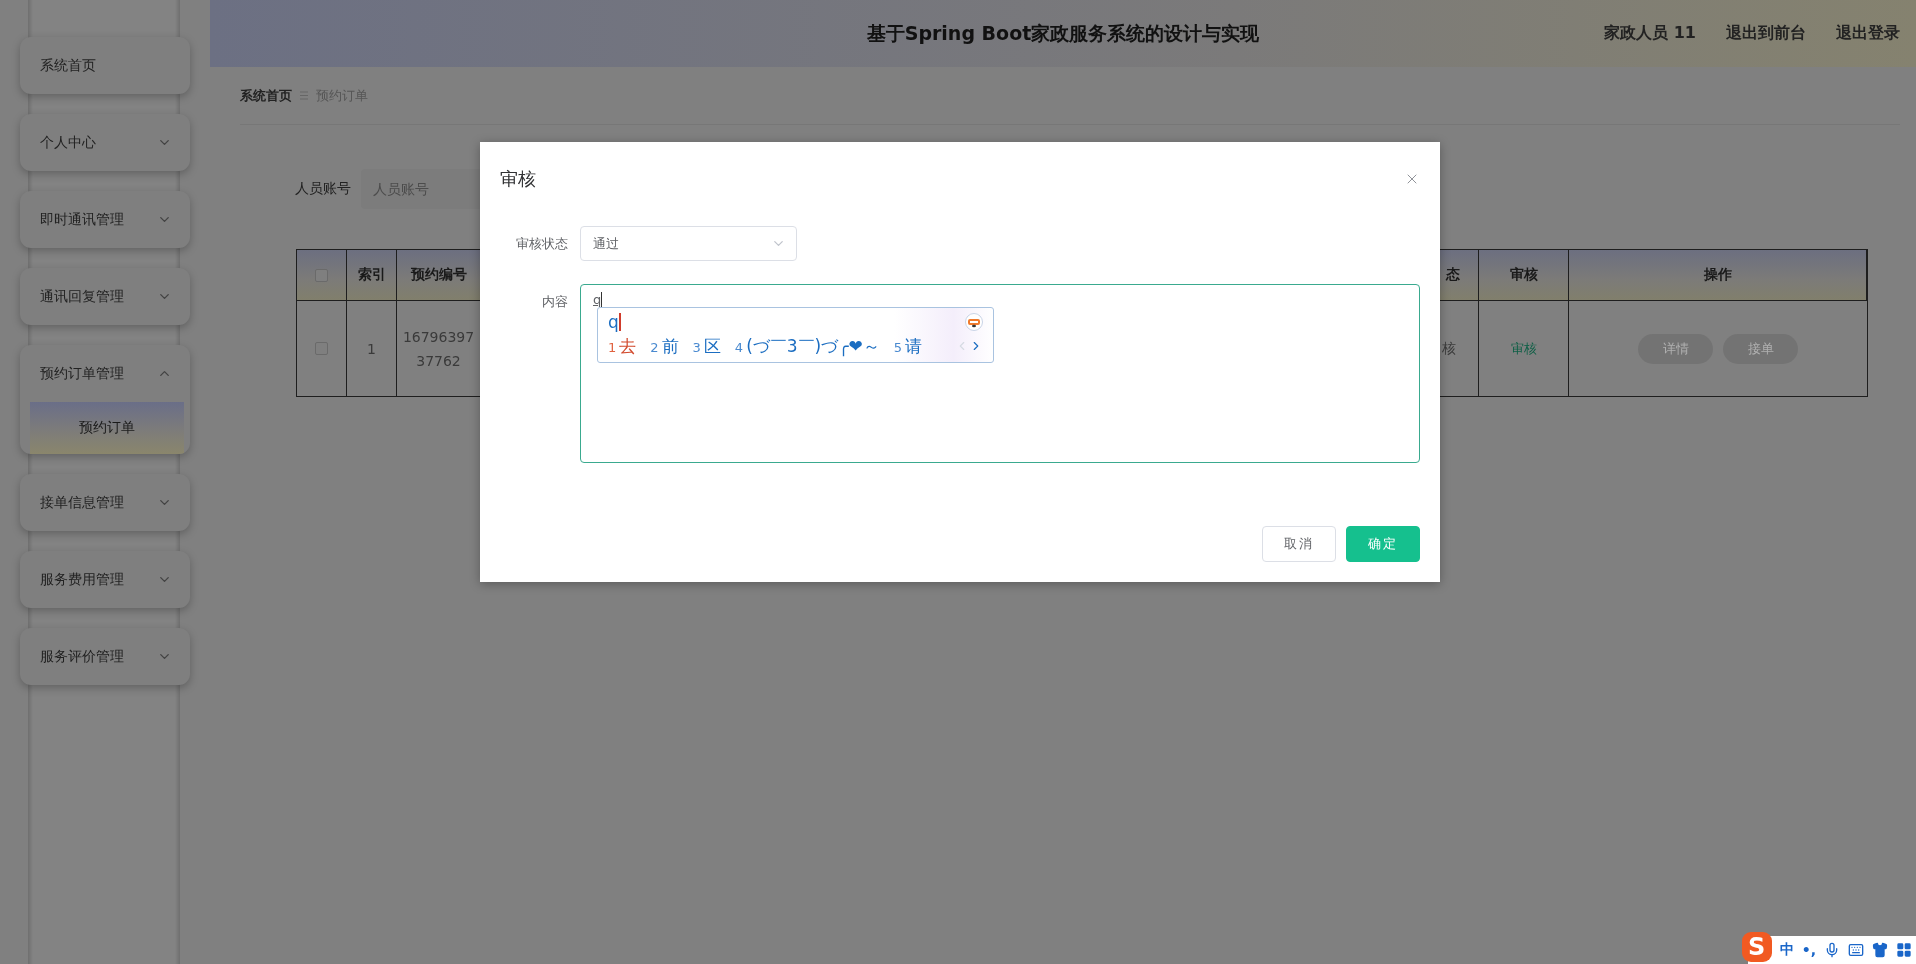 This screenshot has height=964, width=1916. Describe the element at coordinates (439, 275) in the screenshot. I see `table-header-cell: 预约编号` at that location.